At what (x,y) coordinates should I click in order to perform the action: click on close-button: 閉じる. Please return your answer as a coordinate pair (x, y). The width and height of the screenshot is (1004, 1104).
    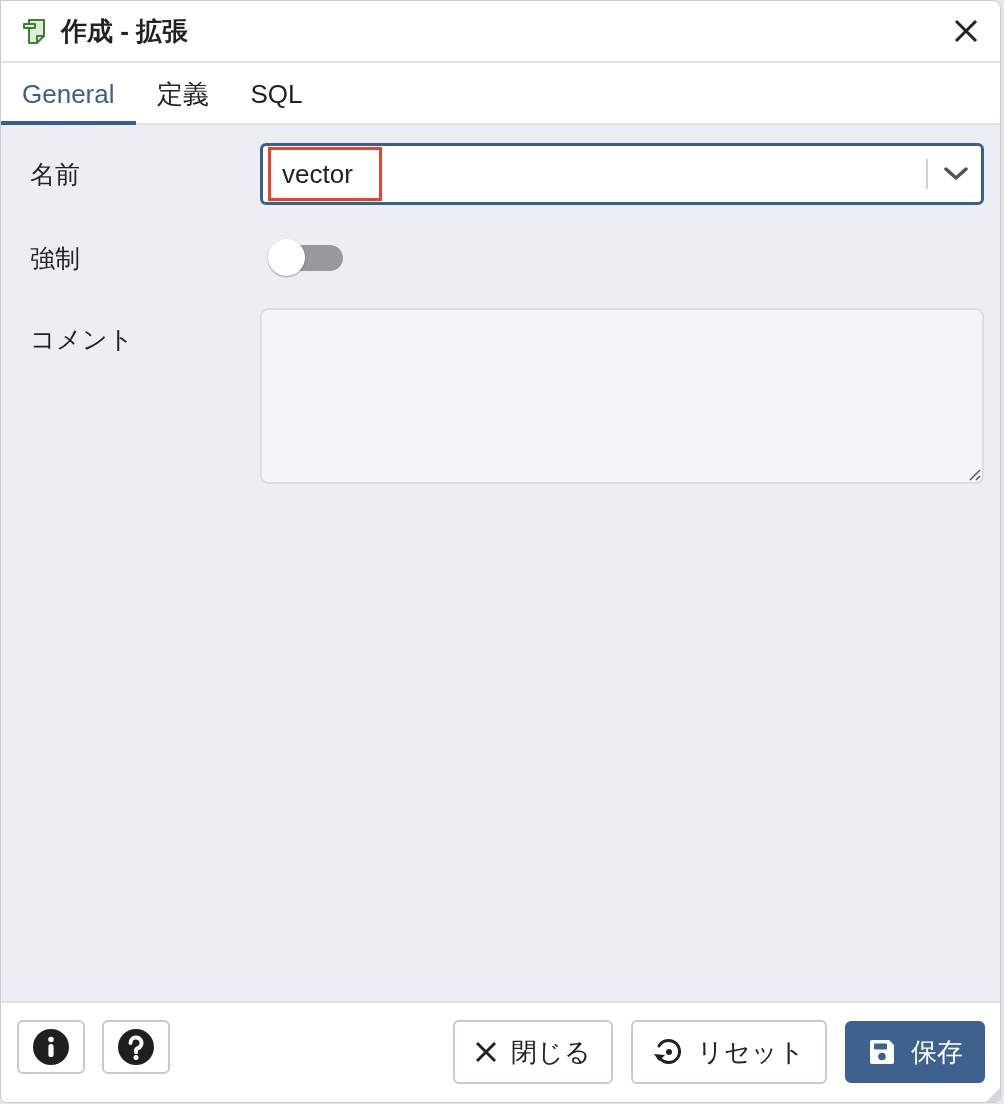
    Looking at the image, I should click on (533, 1052).